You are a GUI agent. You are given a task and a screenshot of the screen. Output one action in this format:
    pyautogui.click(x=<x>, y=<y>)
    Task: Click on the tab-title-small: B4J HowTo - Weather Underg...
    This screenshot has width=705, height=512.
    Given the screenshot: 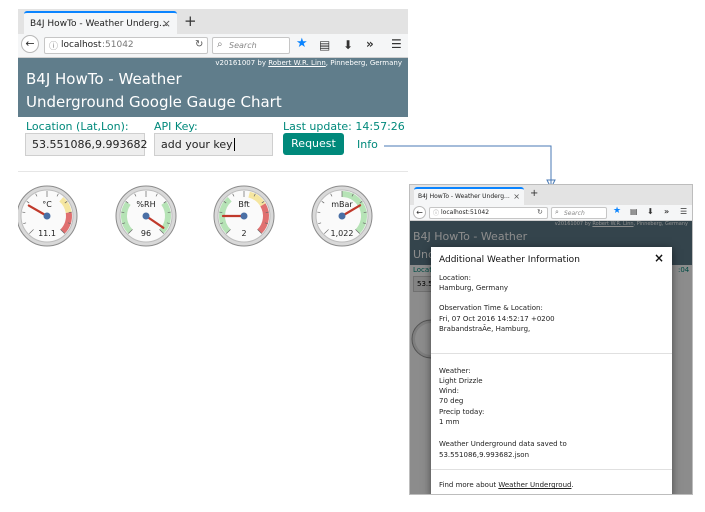 What is the action you would take?
    pyautogui.click(x=464, y=196)
    